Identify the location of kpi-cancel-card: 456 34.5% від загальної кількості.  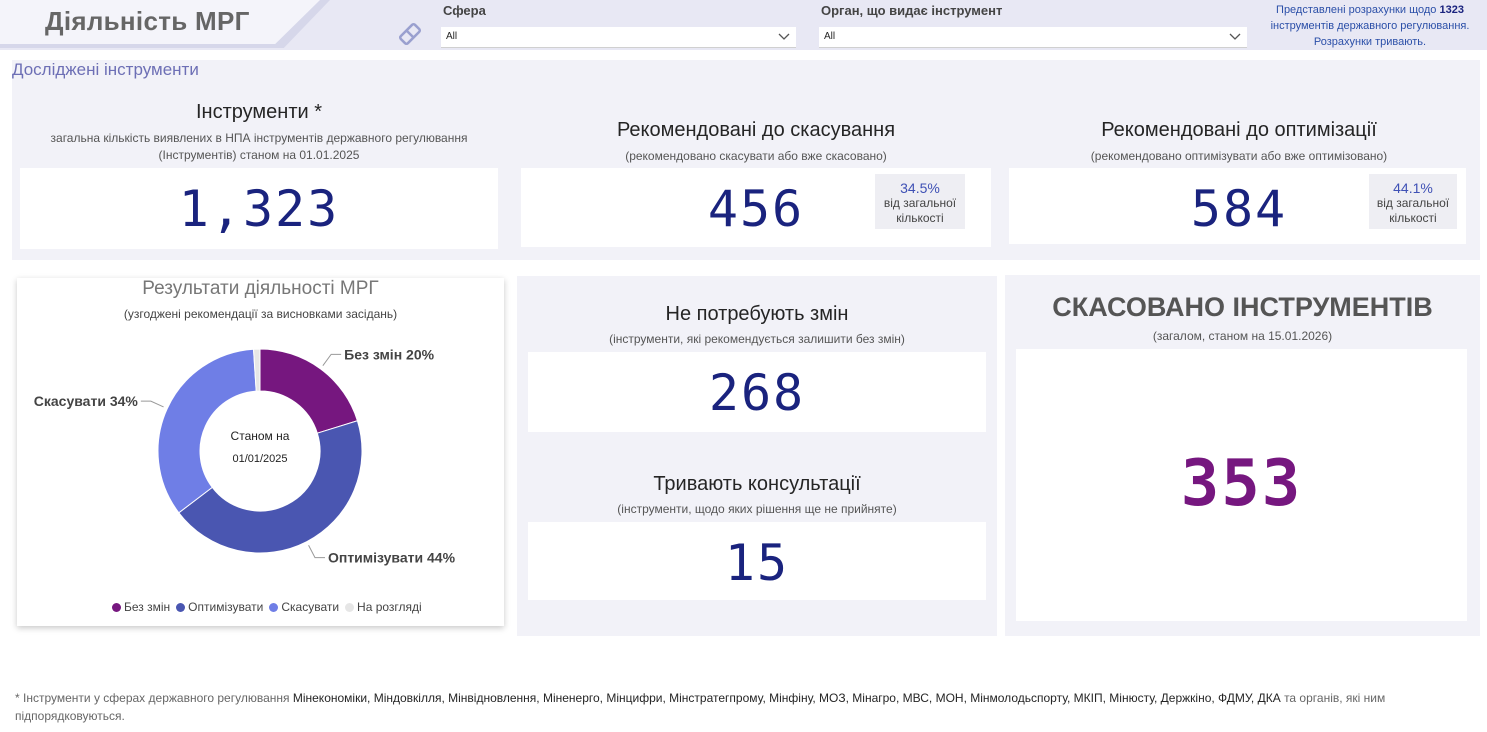
(756, 207).